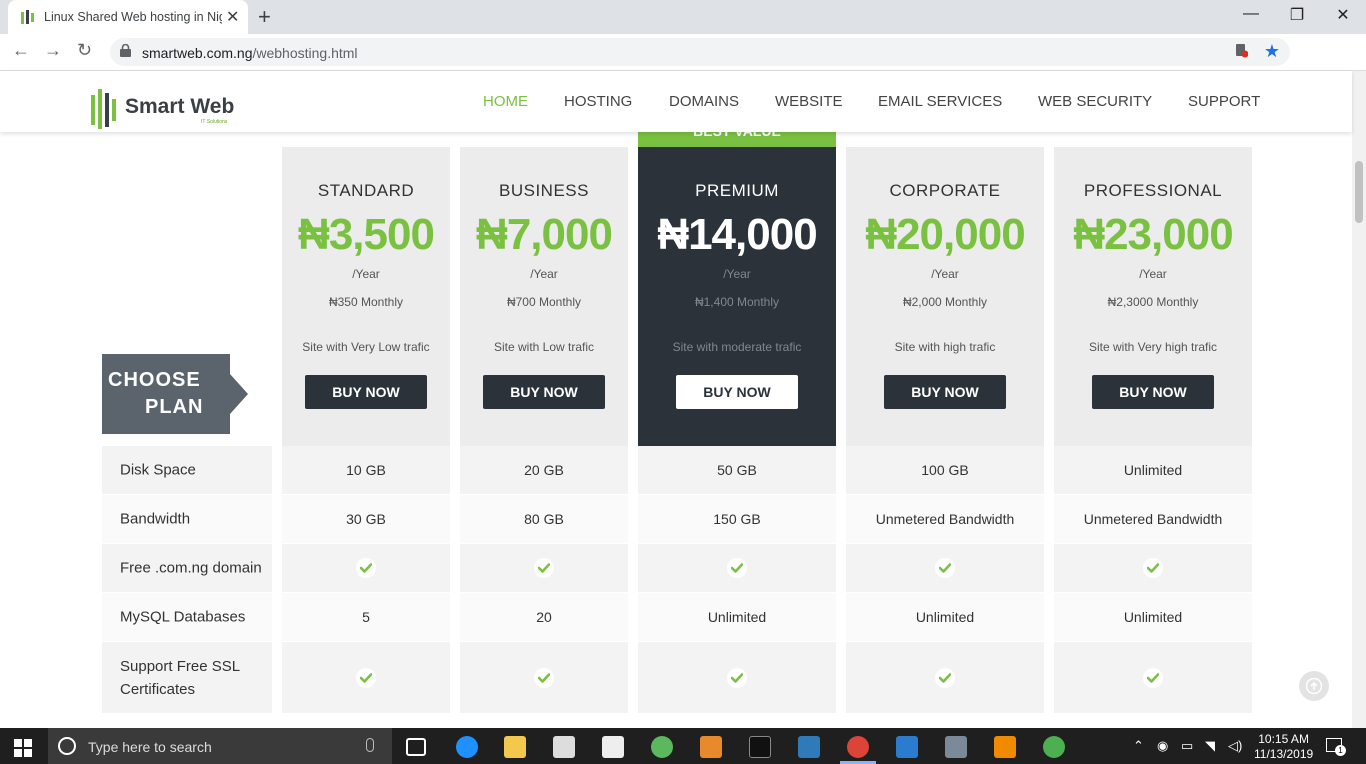 This screenshot has width=1366, height=764. Describe the element at coordinates (1314, 686) in the screenshot. I see `scroll-to-top-button` at that location.